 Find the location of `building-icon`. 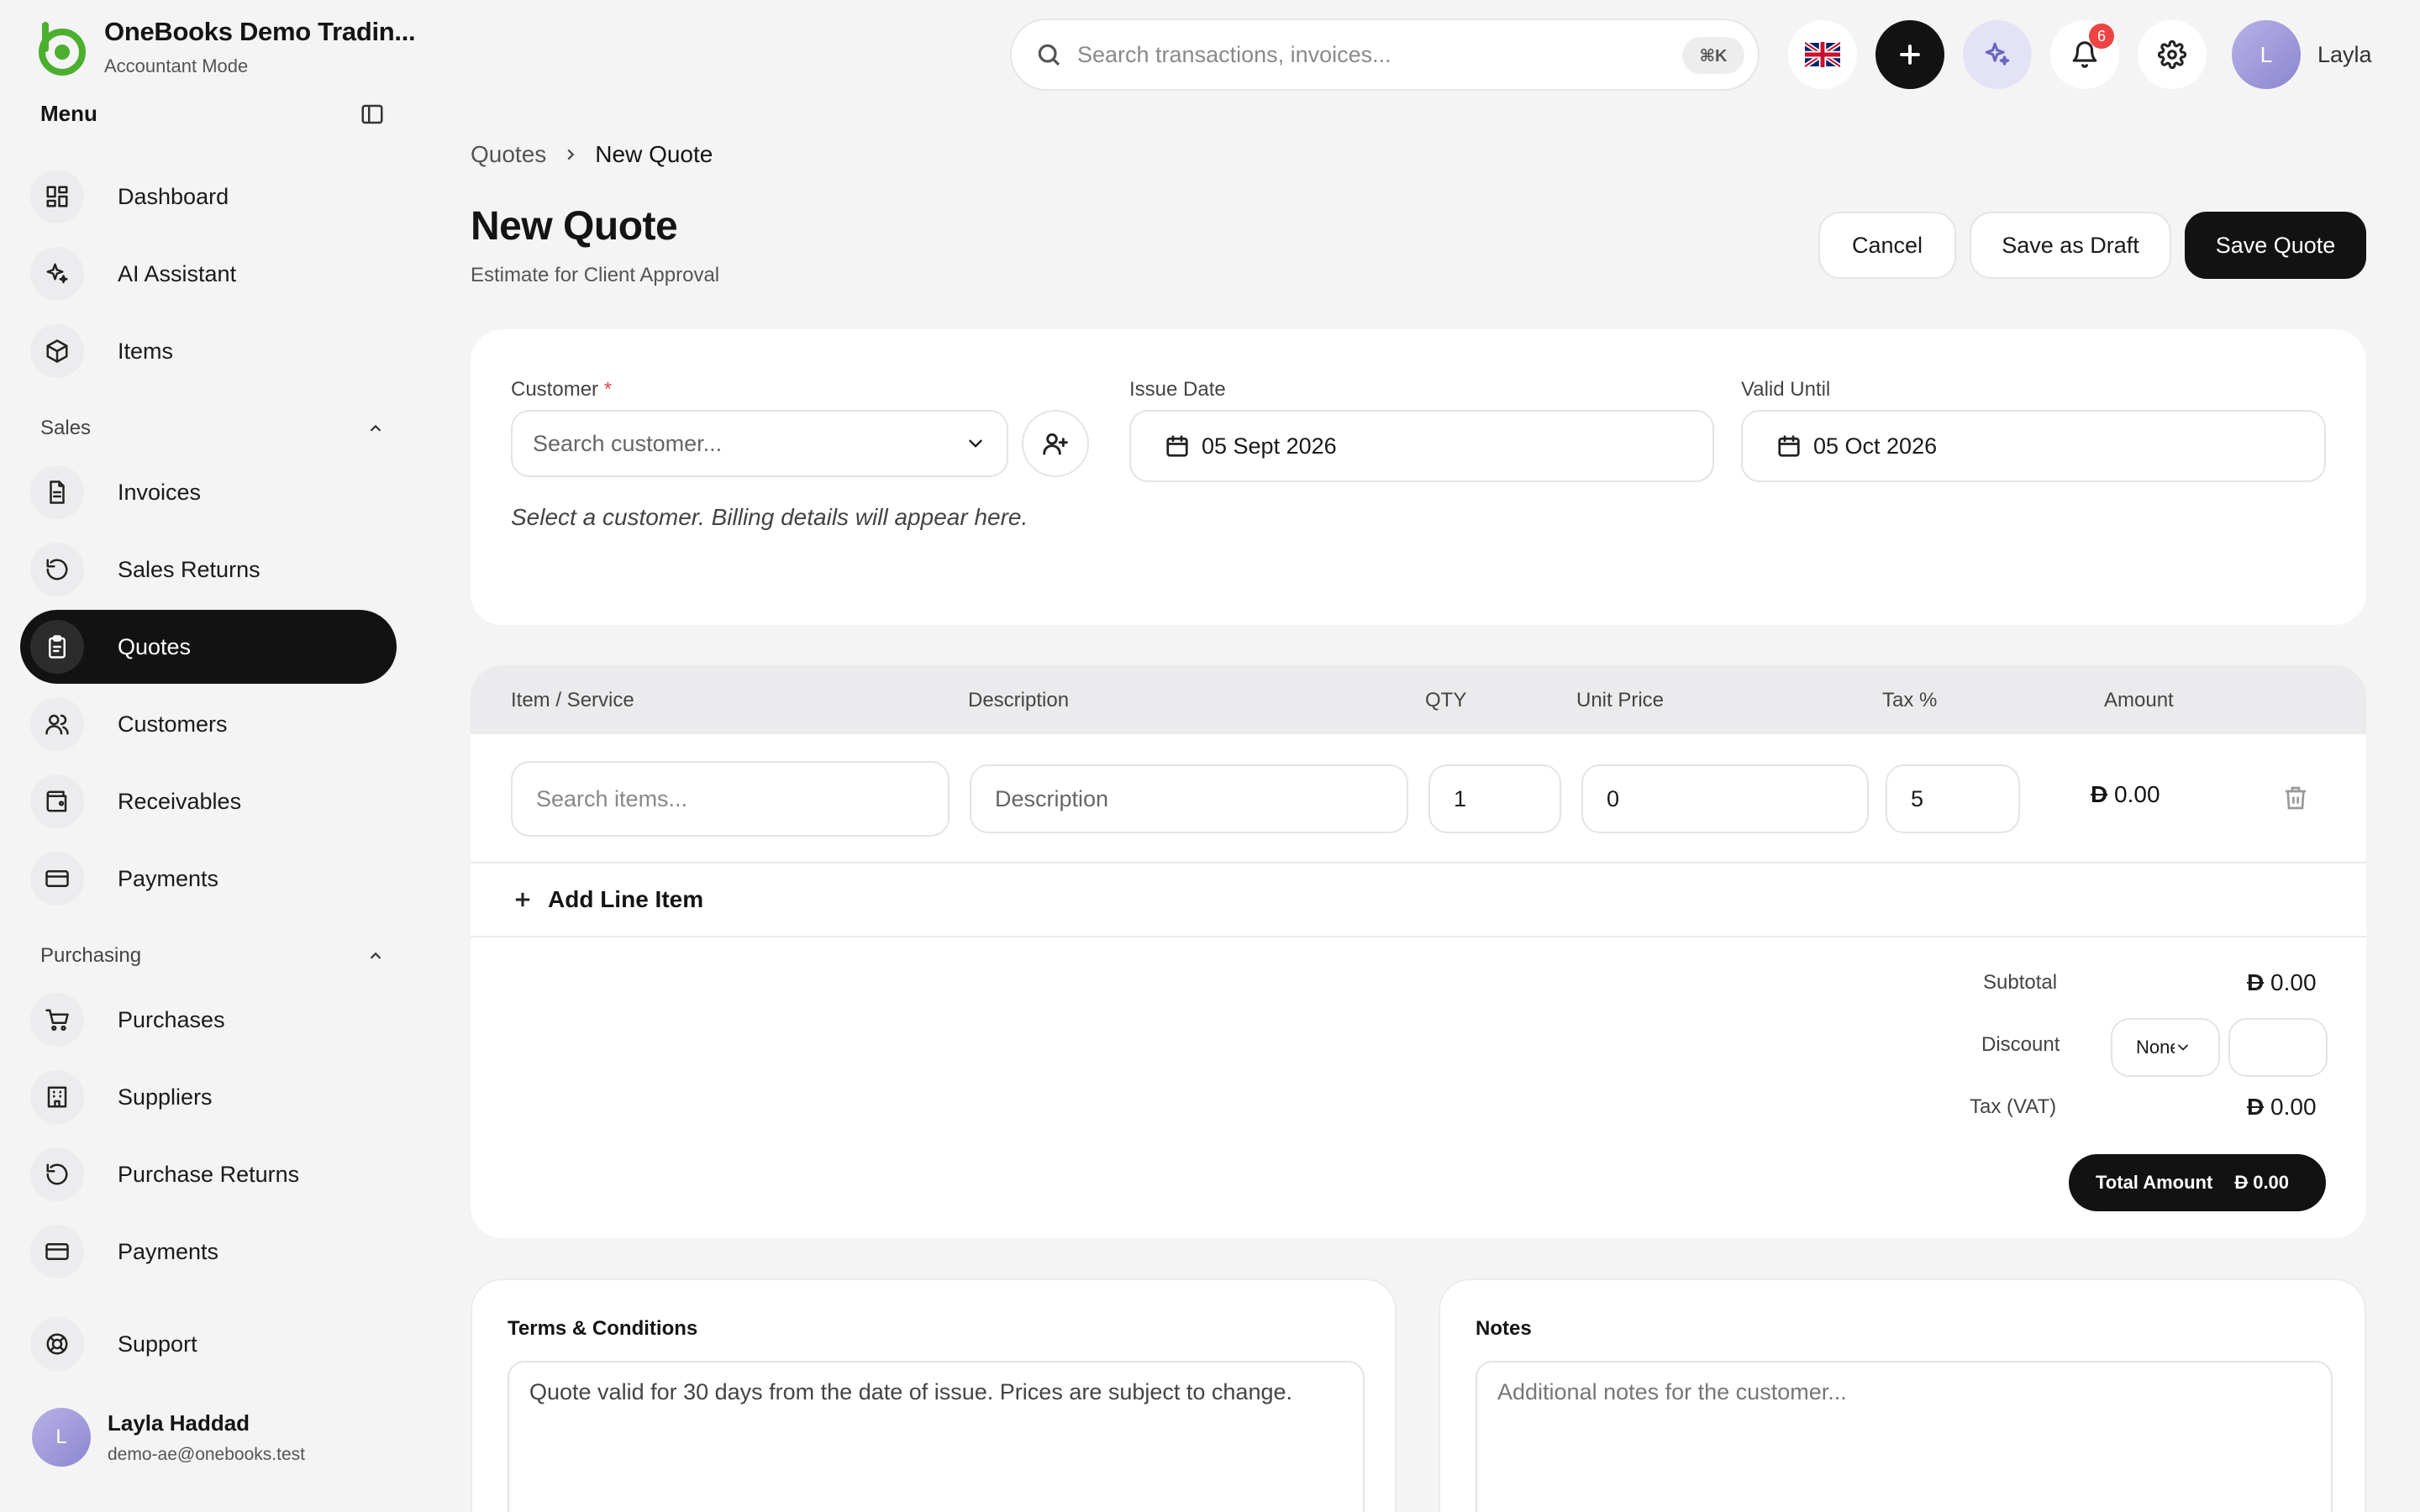

building-icon is located at coordinates (57, 1097).